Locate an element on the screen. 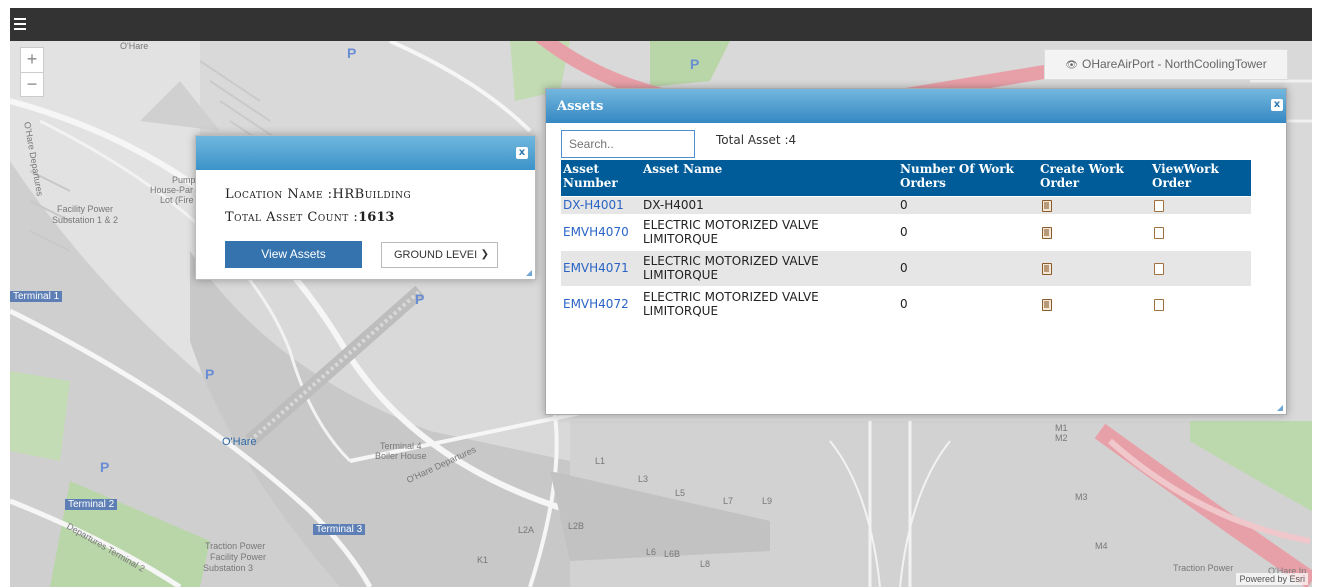 This screenshot has height=587, width=1323. zoom-out-button: − is located at coordinates (32, 84).